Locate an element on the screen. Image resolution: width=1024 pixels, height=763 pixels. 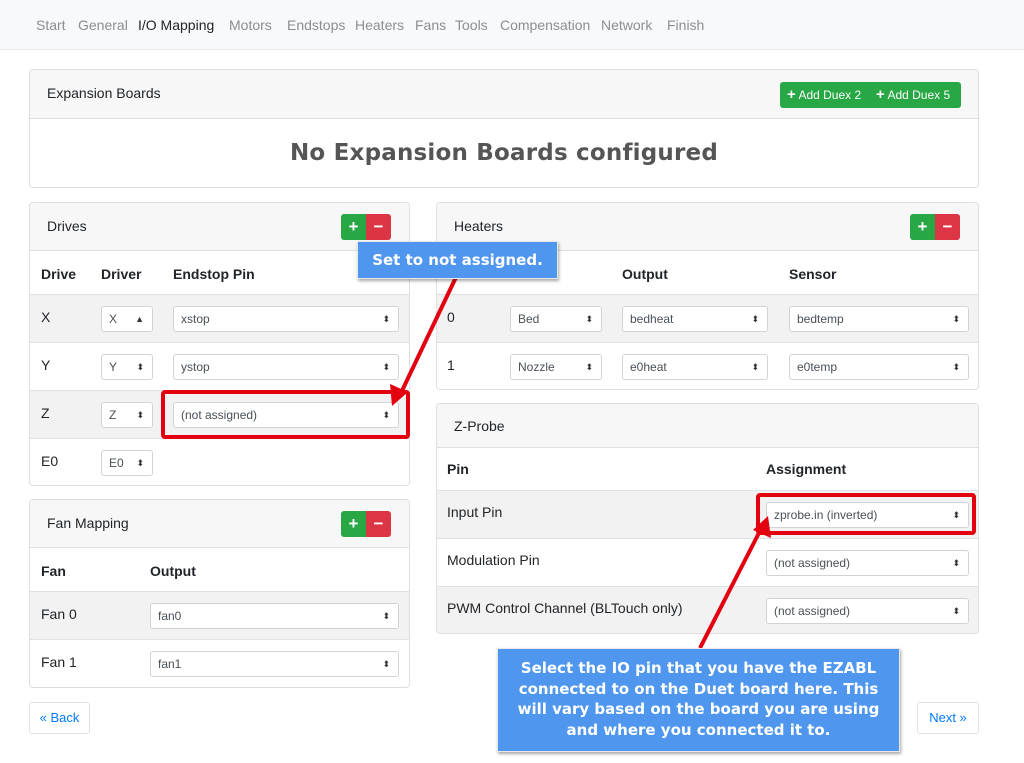
zprobe-pwm-channel-value: (not assigned) is located at coordinates (812, 611).